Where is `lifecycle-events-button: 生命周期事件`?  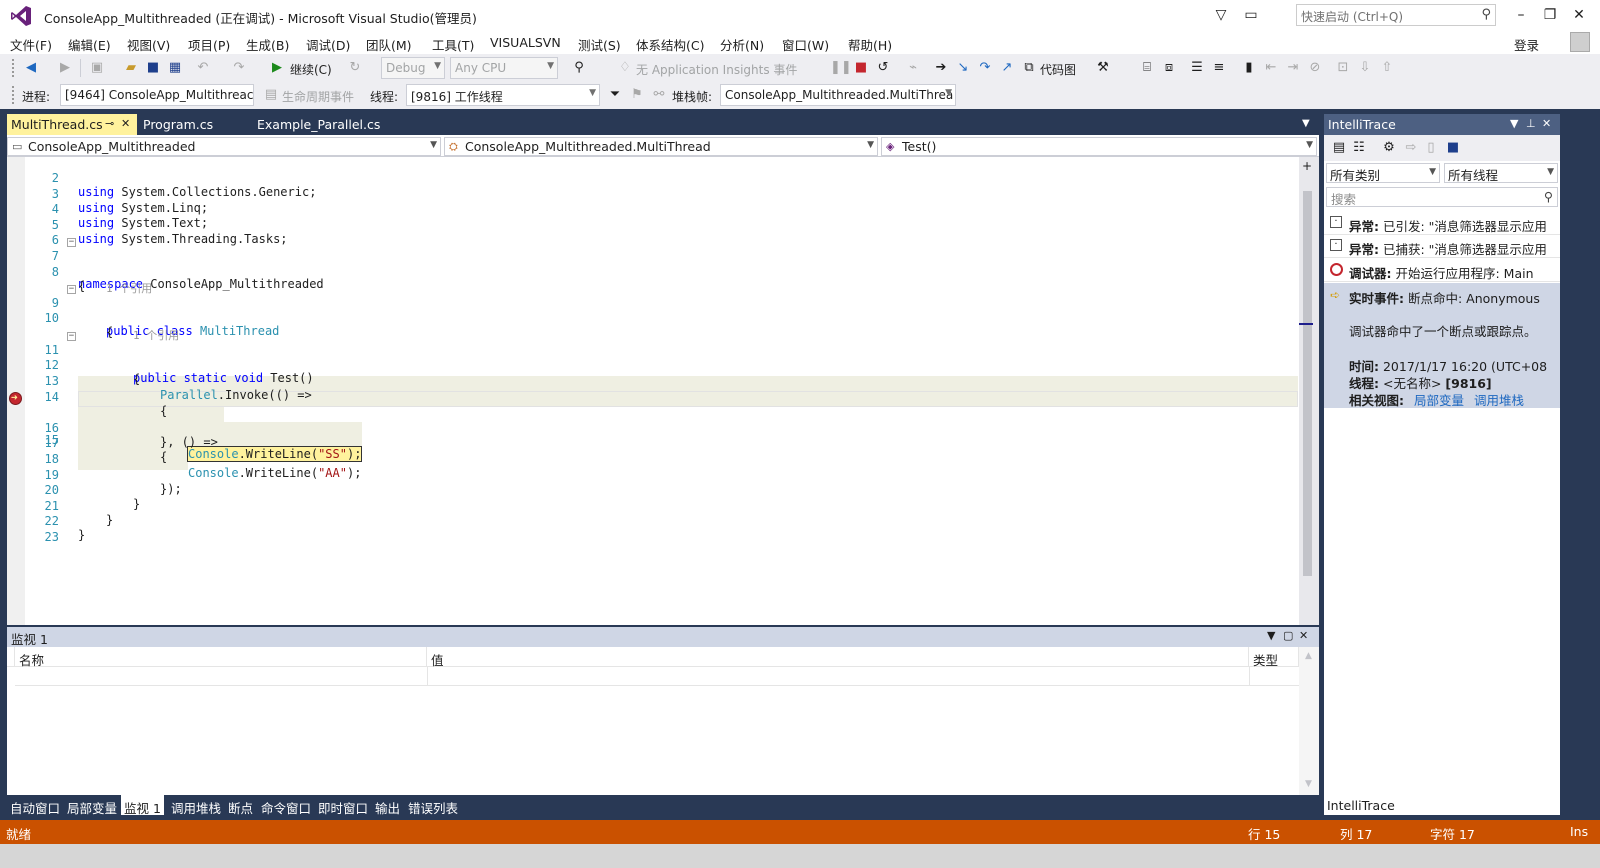 lifecycle-events-button: 生命周期事件 is located at coordinates (318, 96).